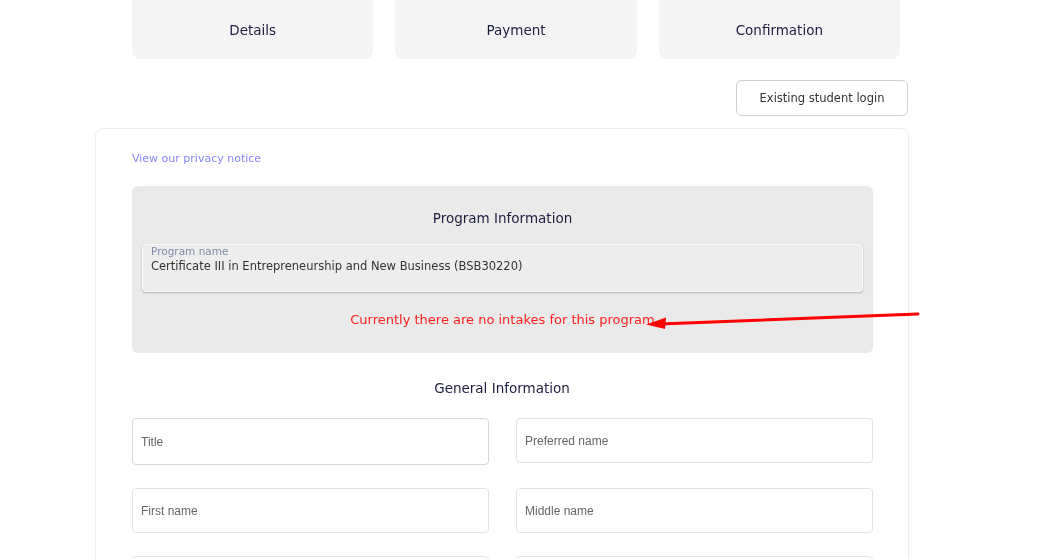  I want to click on step-tab: Details, so click(253, 29).